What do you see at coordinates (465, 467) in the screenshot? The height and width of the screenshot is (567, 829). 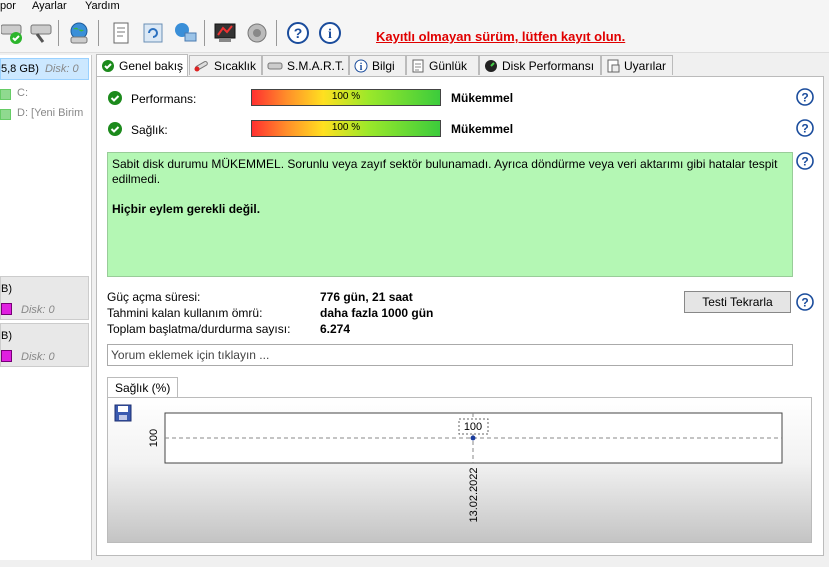 I see `health-chart: 100 13.02.2022 100` at bounding box center [465, 467].